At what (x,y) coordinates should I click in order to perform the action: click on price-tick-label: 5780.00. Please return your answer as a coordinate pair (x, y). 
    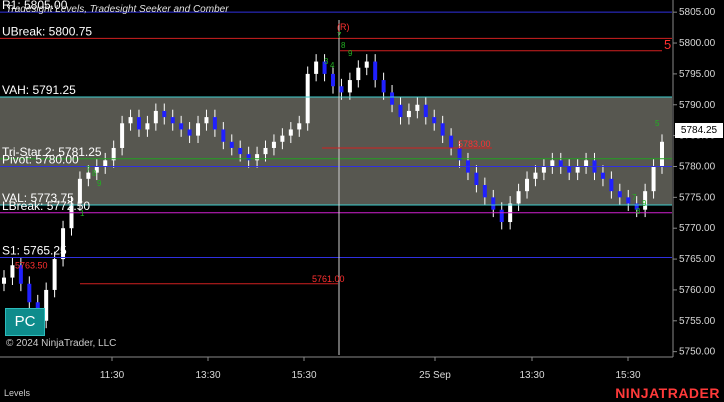
    Looking at the image, I should click on (697, 166).